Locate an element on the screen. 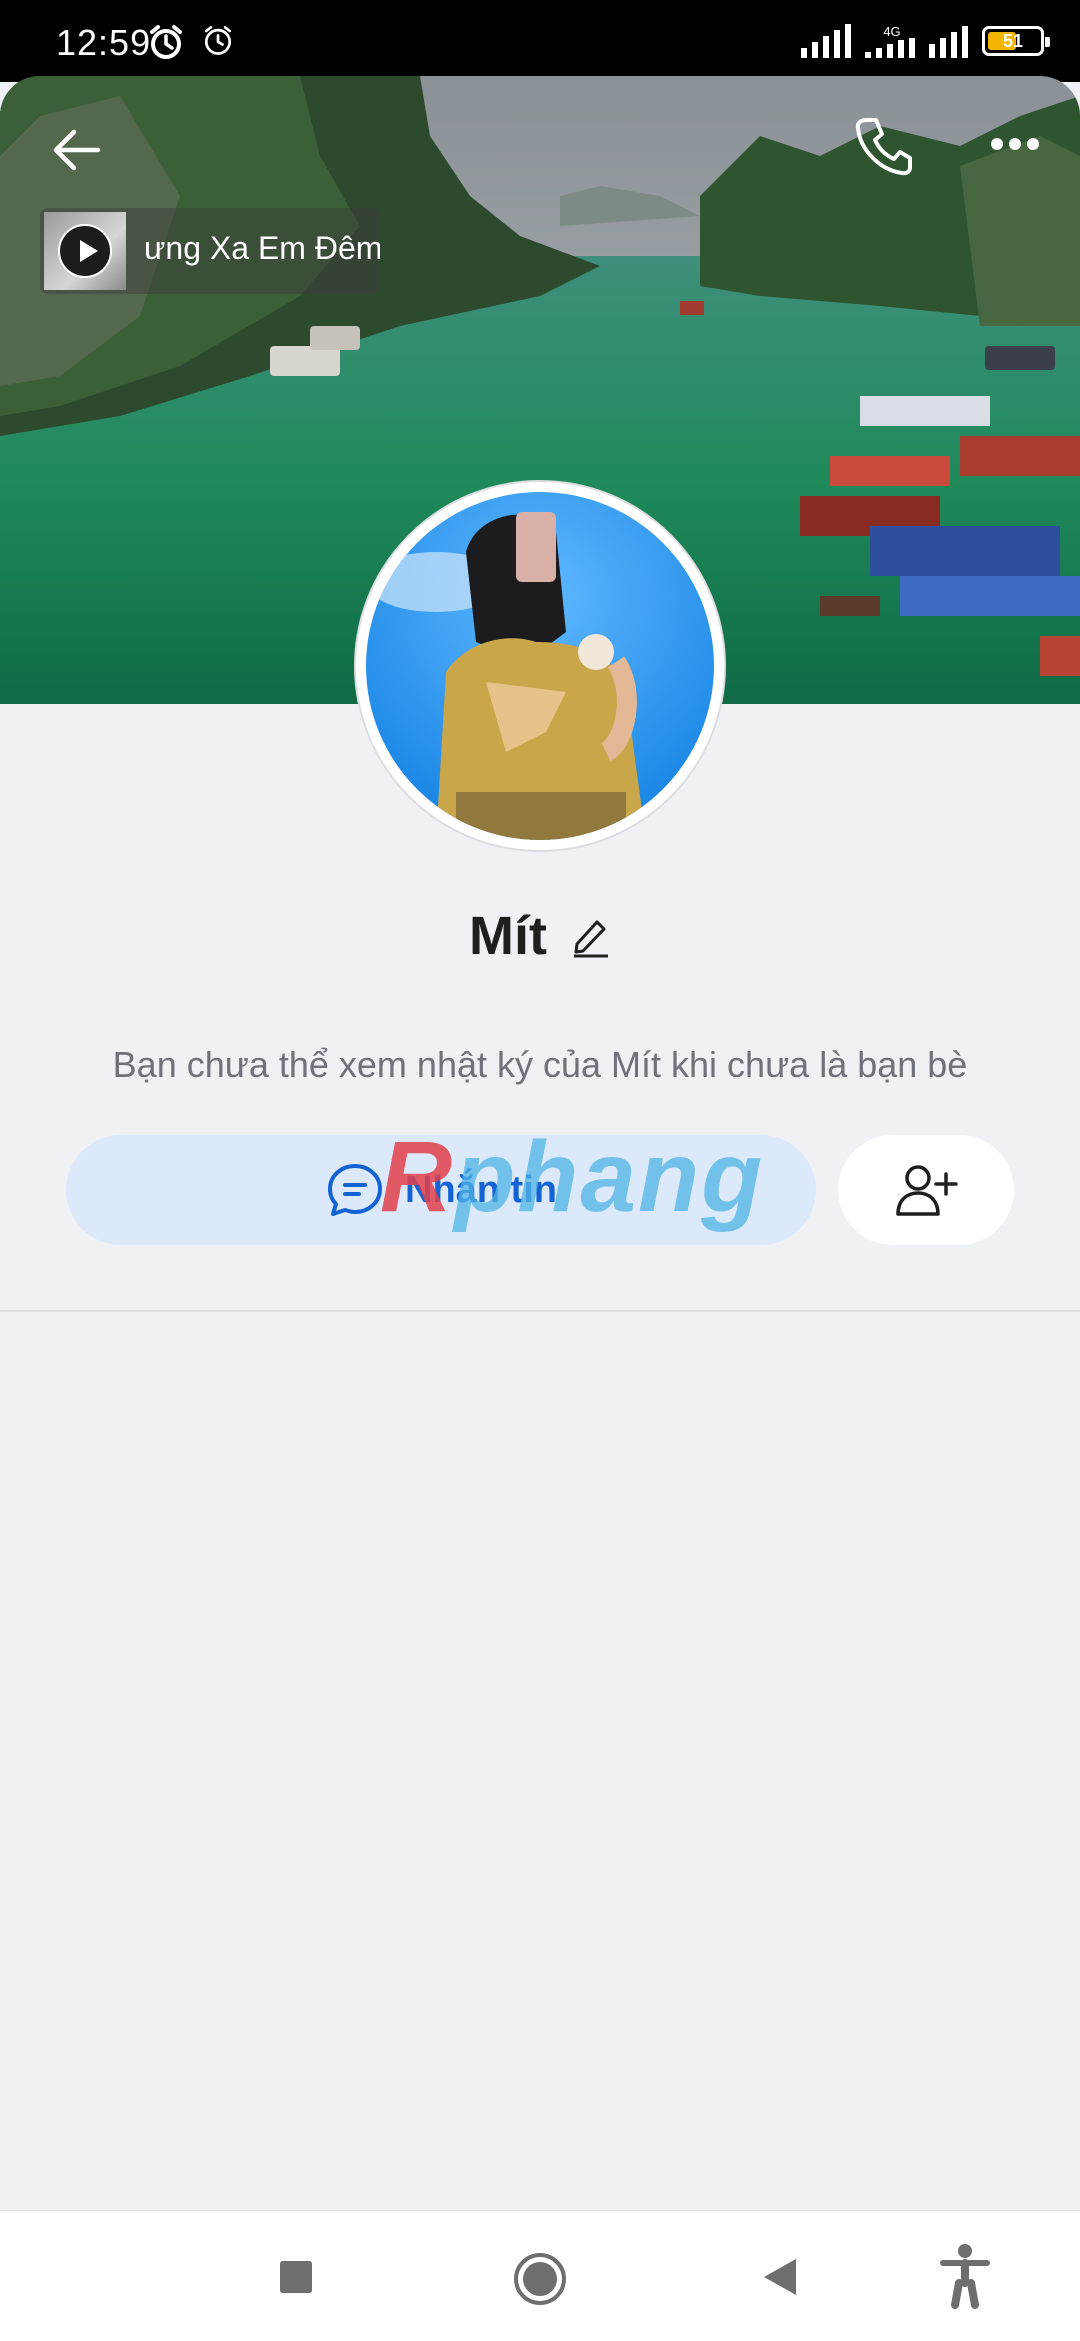 The height and width of the screenshot is (2341, 1080). add-friend-button is located at coordinates (926, 1190).